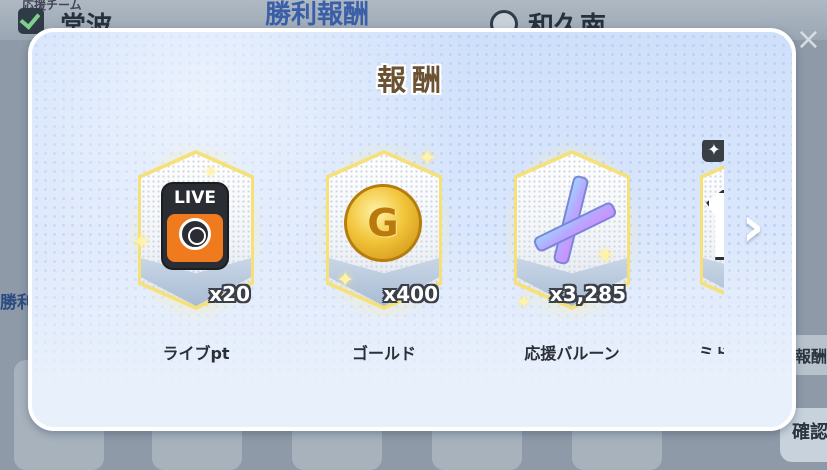 The image size is (827, 470). Describe the element at coordinates (229, 294) in the screenshot. I see `reward-quantity: x20` at that location.